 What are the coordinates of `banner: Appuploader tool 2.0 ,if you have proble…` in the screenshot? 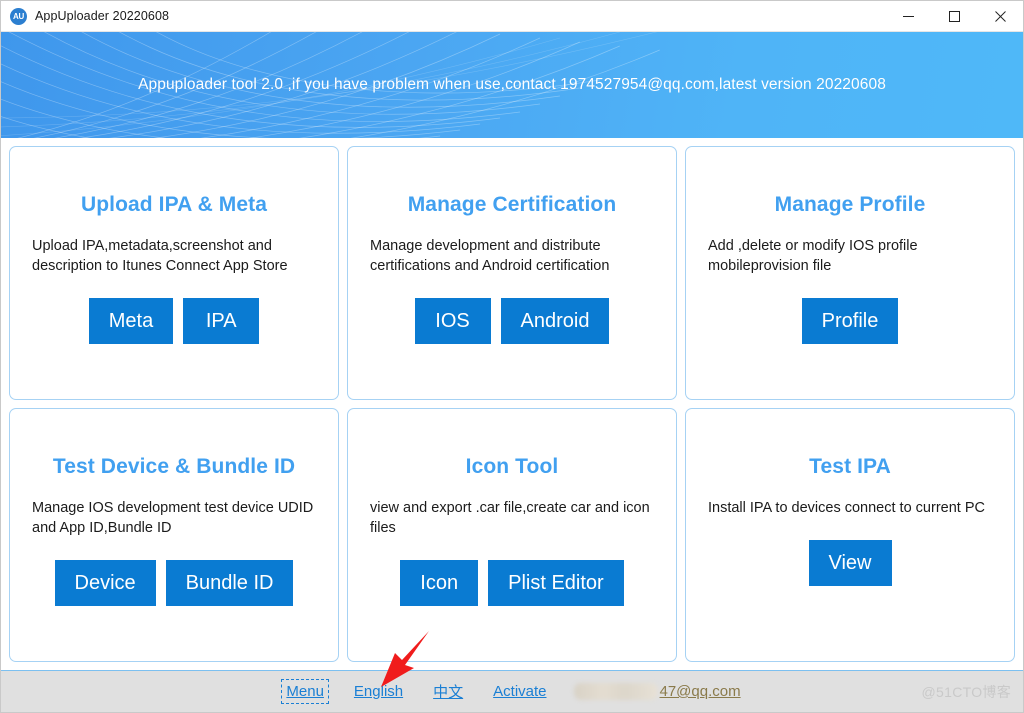 It's located at (512, 85).